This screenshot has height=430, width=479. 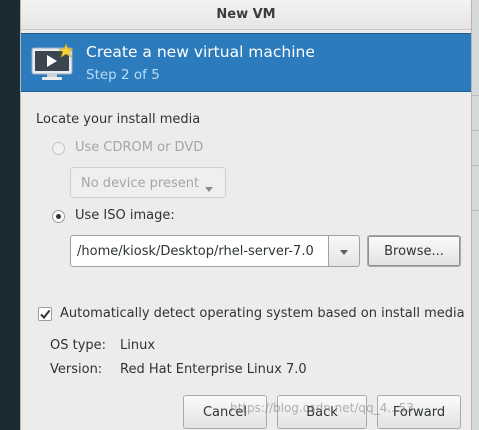 What do you see at coordinates (78, 345) in the screenshot?
I see `os-type-label: OS type:` at bounding box center [78, 345].